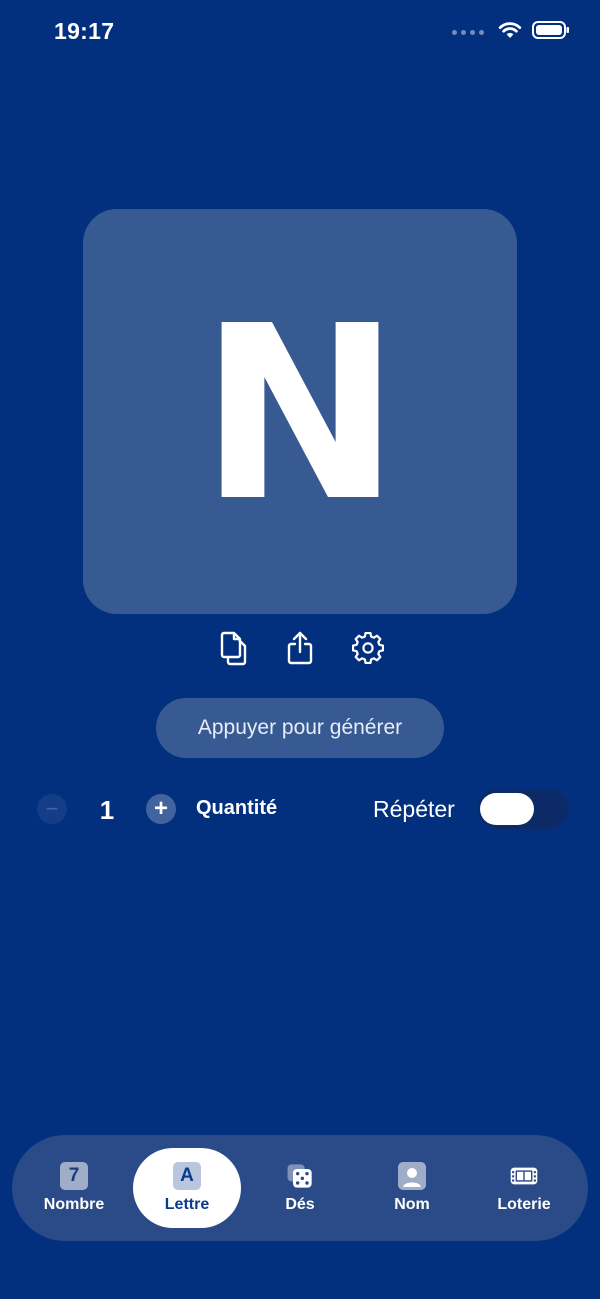 Image resolution: width=600 pixels, height=1299 pixels. I want to click on tab-label: Lettre, so click(187, 1204).